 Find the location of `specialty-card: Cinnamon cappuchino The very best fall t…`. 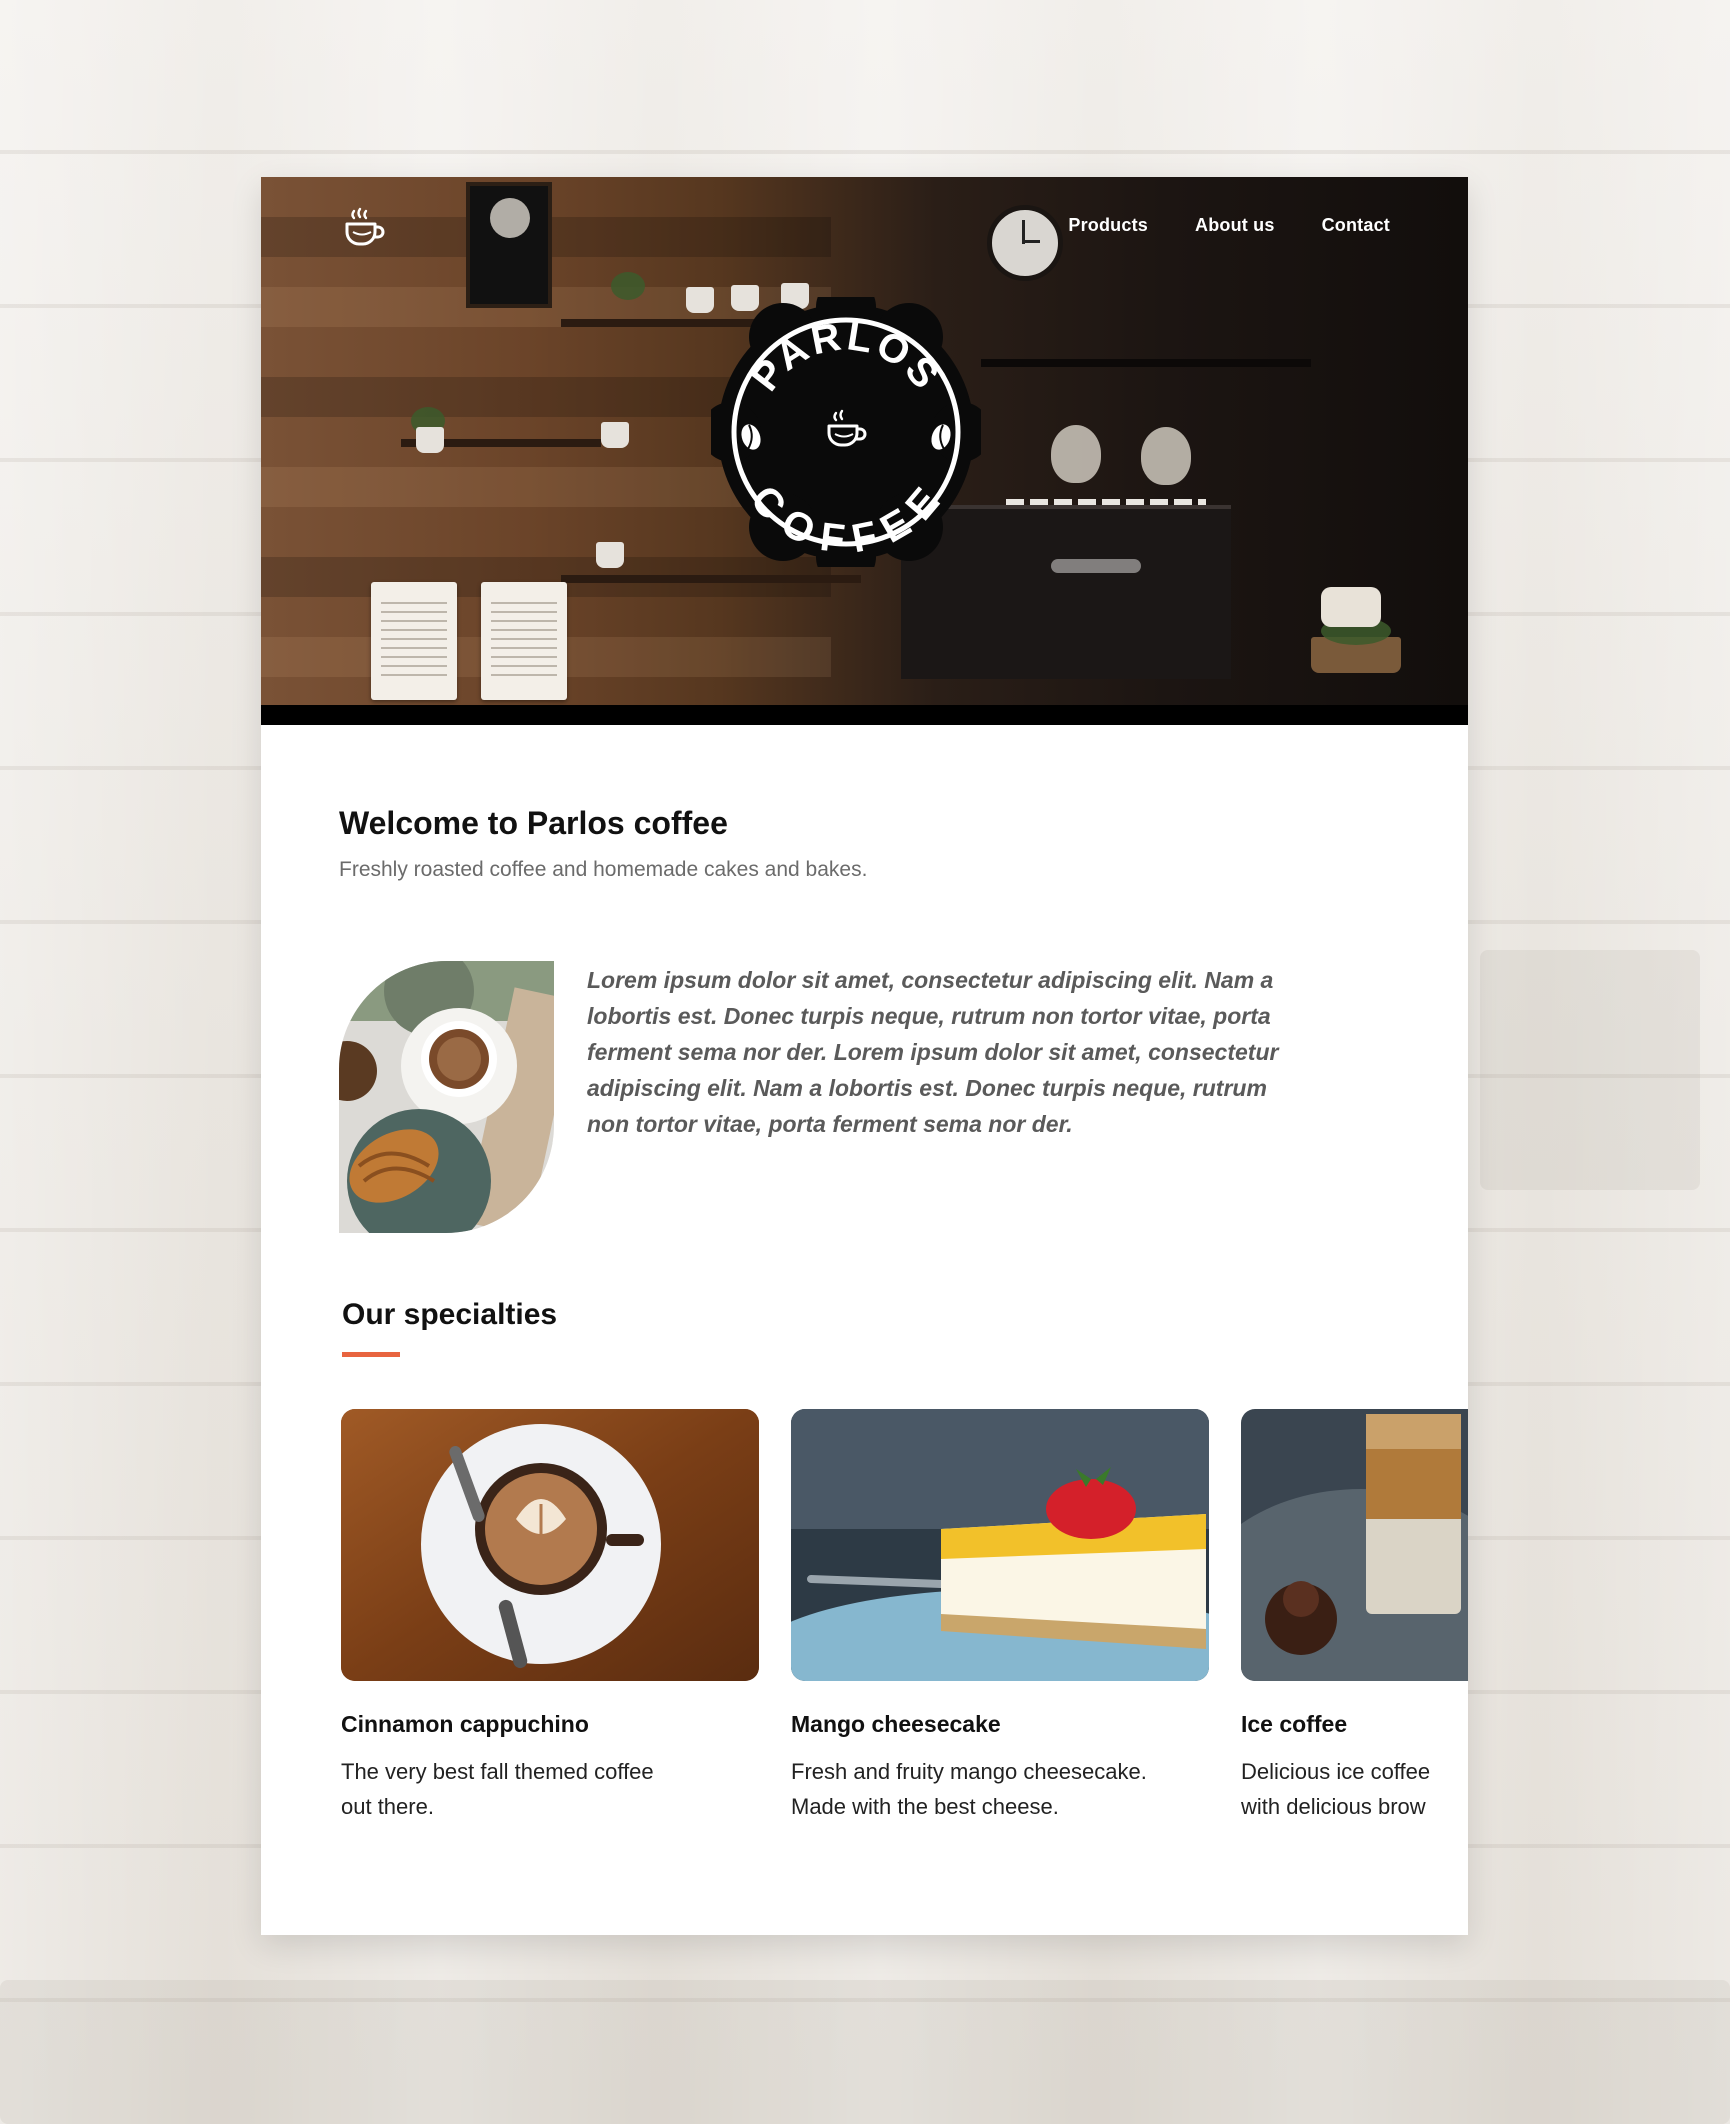

specialty-card: Cinnamon cappuchino The very best fall t… is located at coordinates (550, 1616).